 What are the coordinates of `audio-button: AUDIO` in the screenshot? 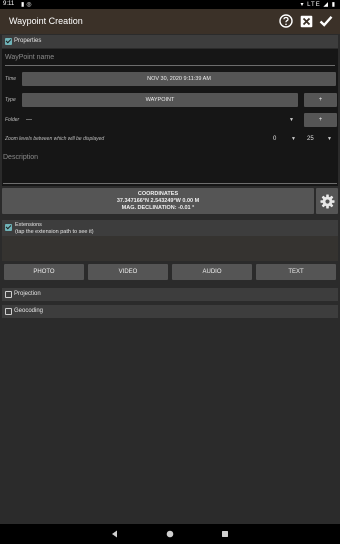 It's located at (212, 272).